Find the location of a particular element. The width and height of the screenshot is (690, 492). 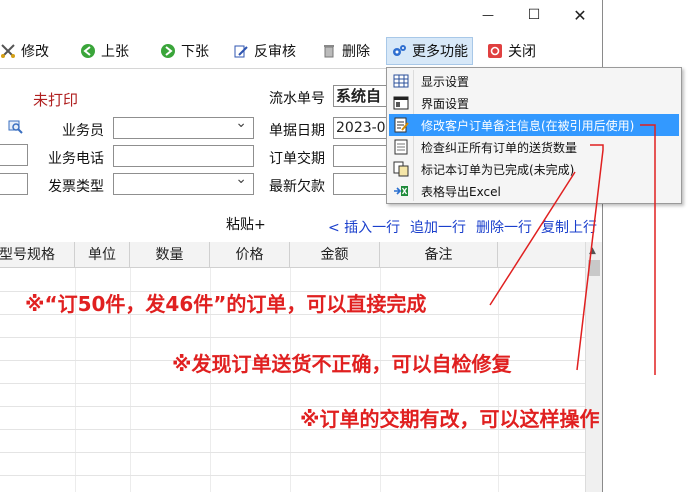

annotation-arrow-fix is located at coordinates (590, 257).